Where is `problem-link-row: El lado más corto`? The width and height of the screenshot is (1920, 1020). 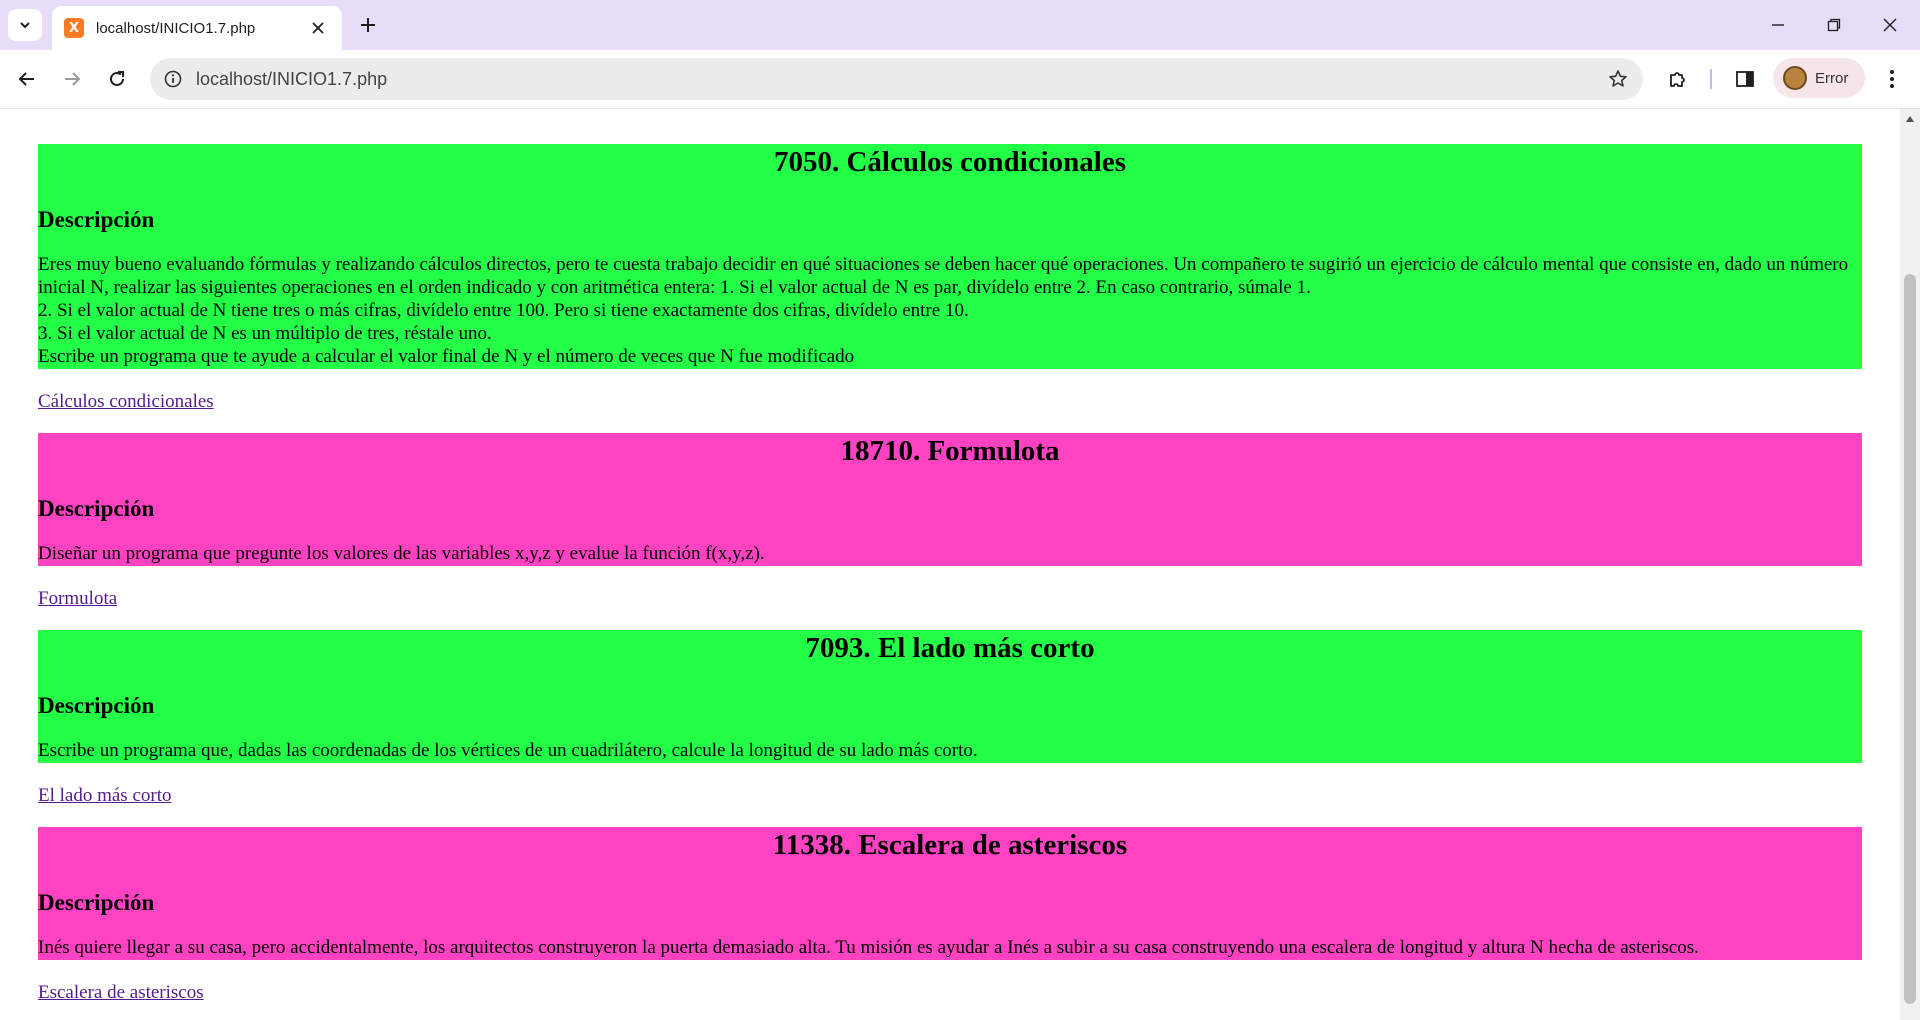
problem-link-row: El lado más corto is located at coordinates (950, 785).